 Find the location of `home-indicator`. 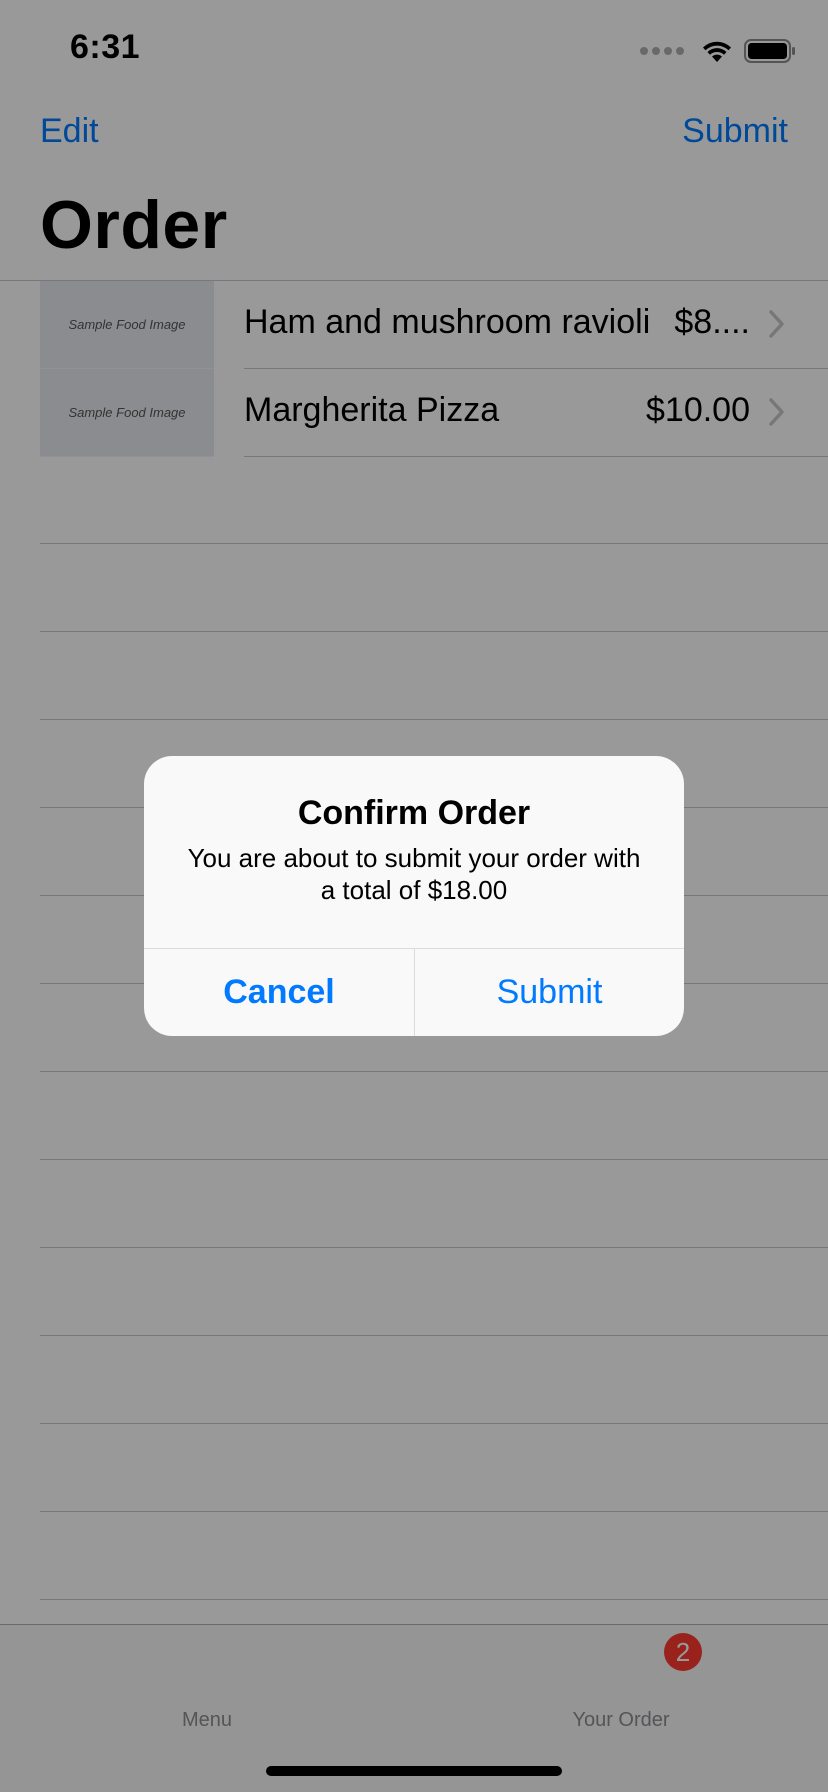

home-indicator is located at coordinates (414, 1771).